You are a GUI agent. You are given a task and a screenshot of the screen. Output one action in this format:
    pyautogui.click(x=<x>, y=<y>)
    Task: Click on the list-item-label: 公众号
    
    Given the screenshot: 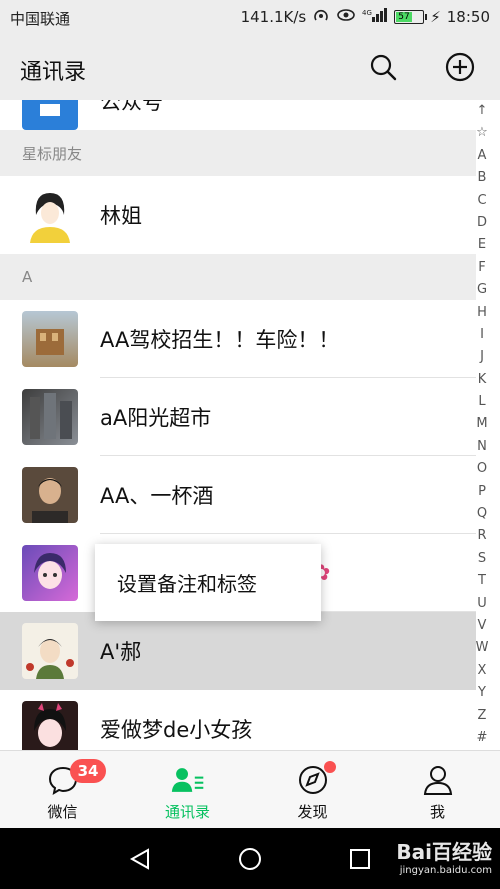 What is the action you would take?
    pyautogui.click(x=131, y=107)
    